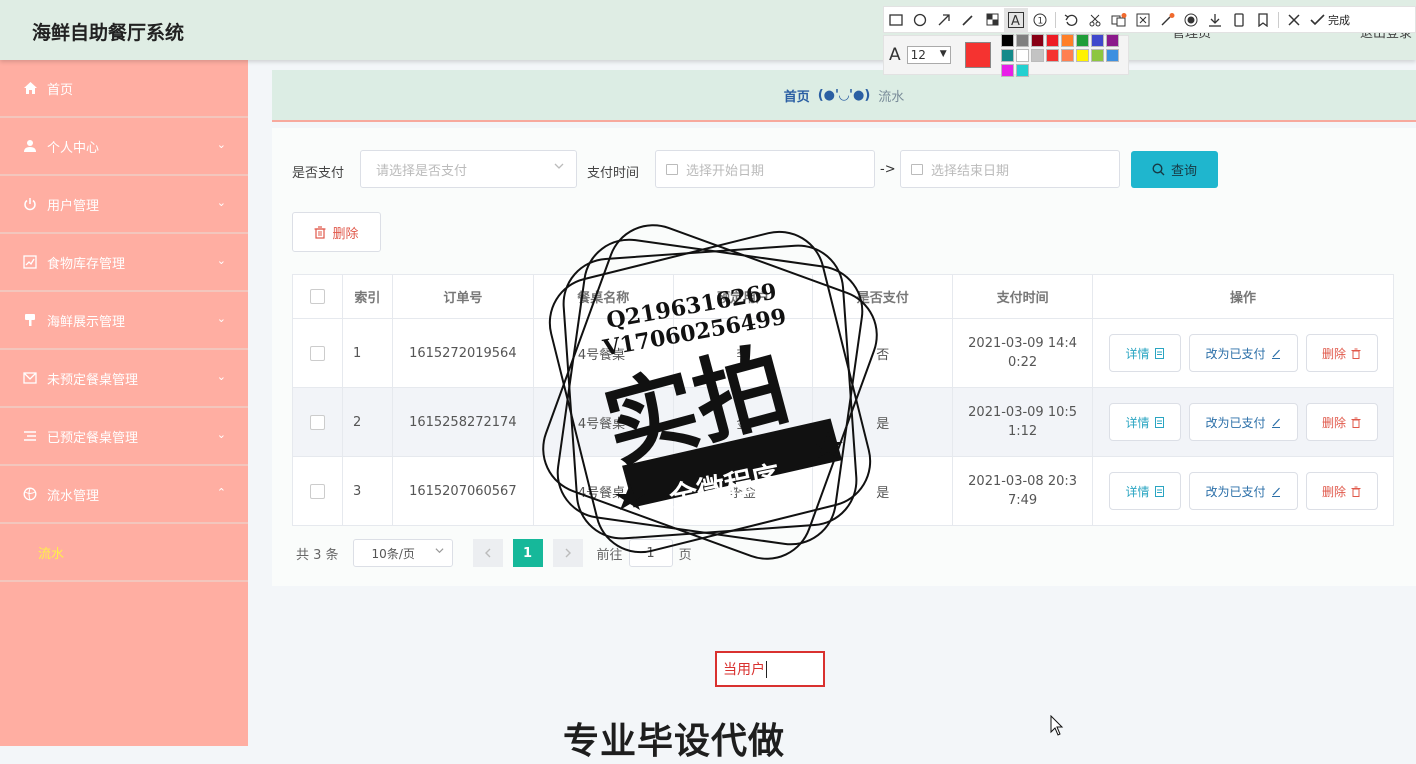  What do you see at coordinates (1095, 20) in the screenshot?
I see `scissors-icon` at bounding box center [1095, 20].